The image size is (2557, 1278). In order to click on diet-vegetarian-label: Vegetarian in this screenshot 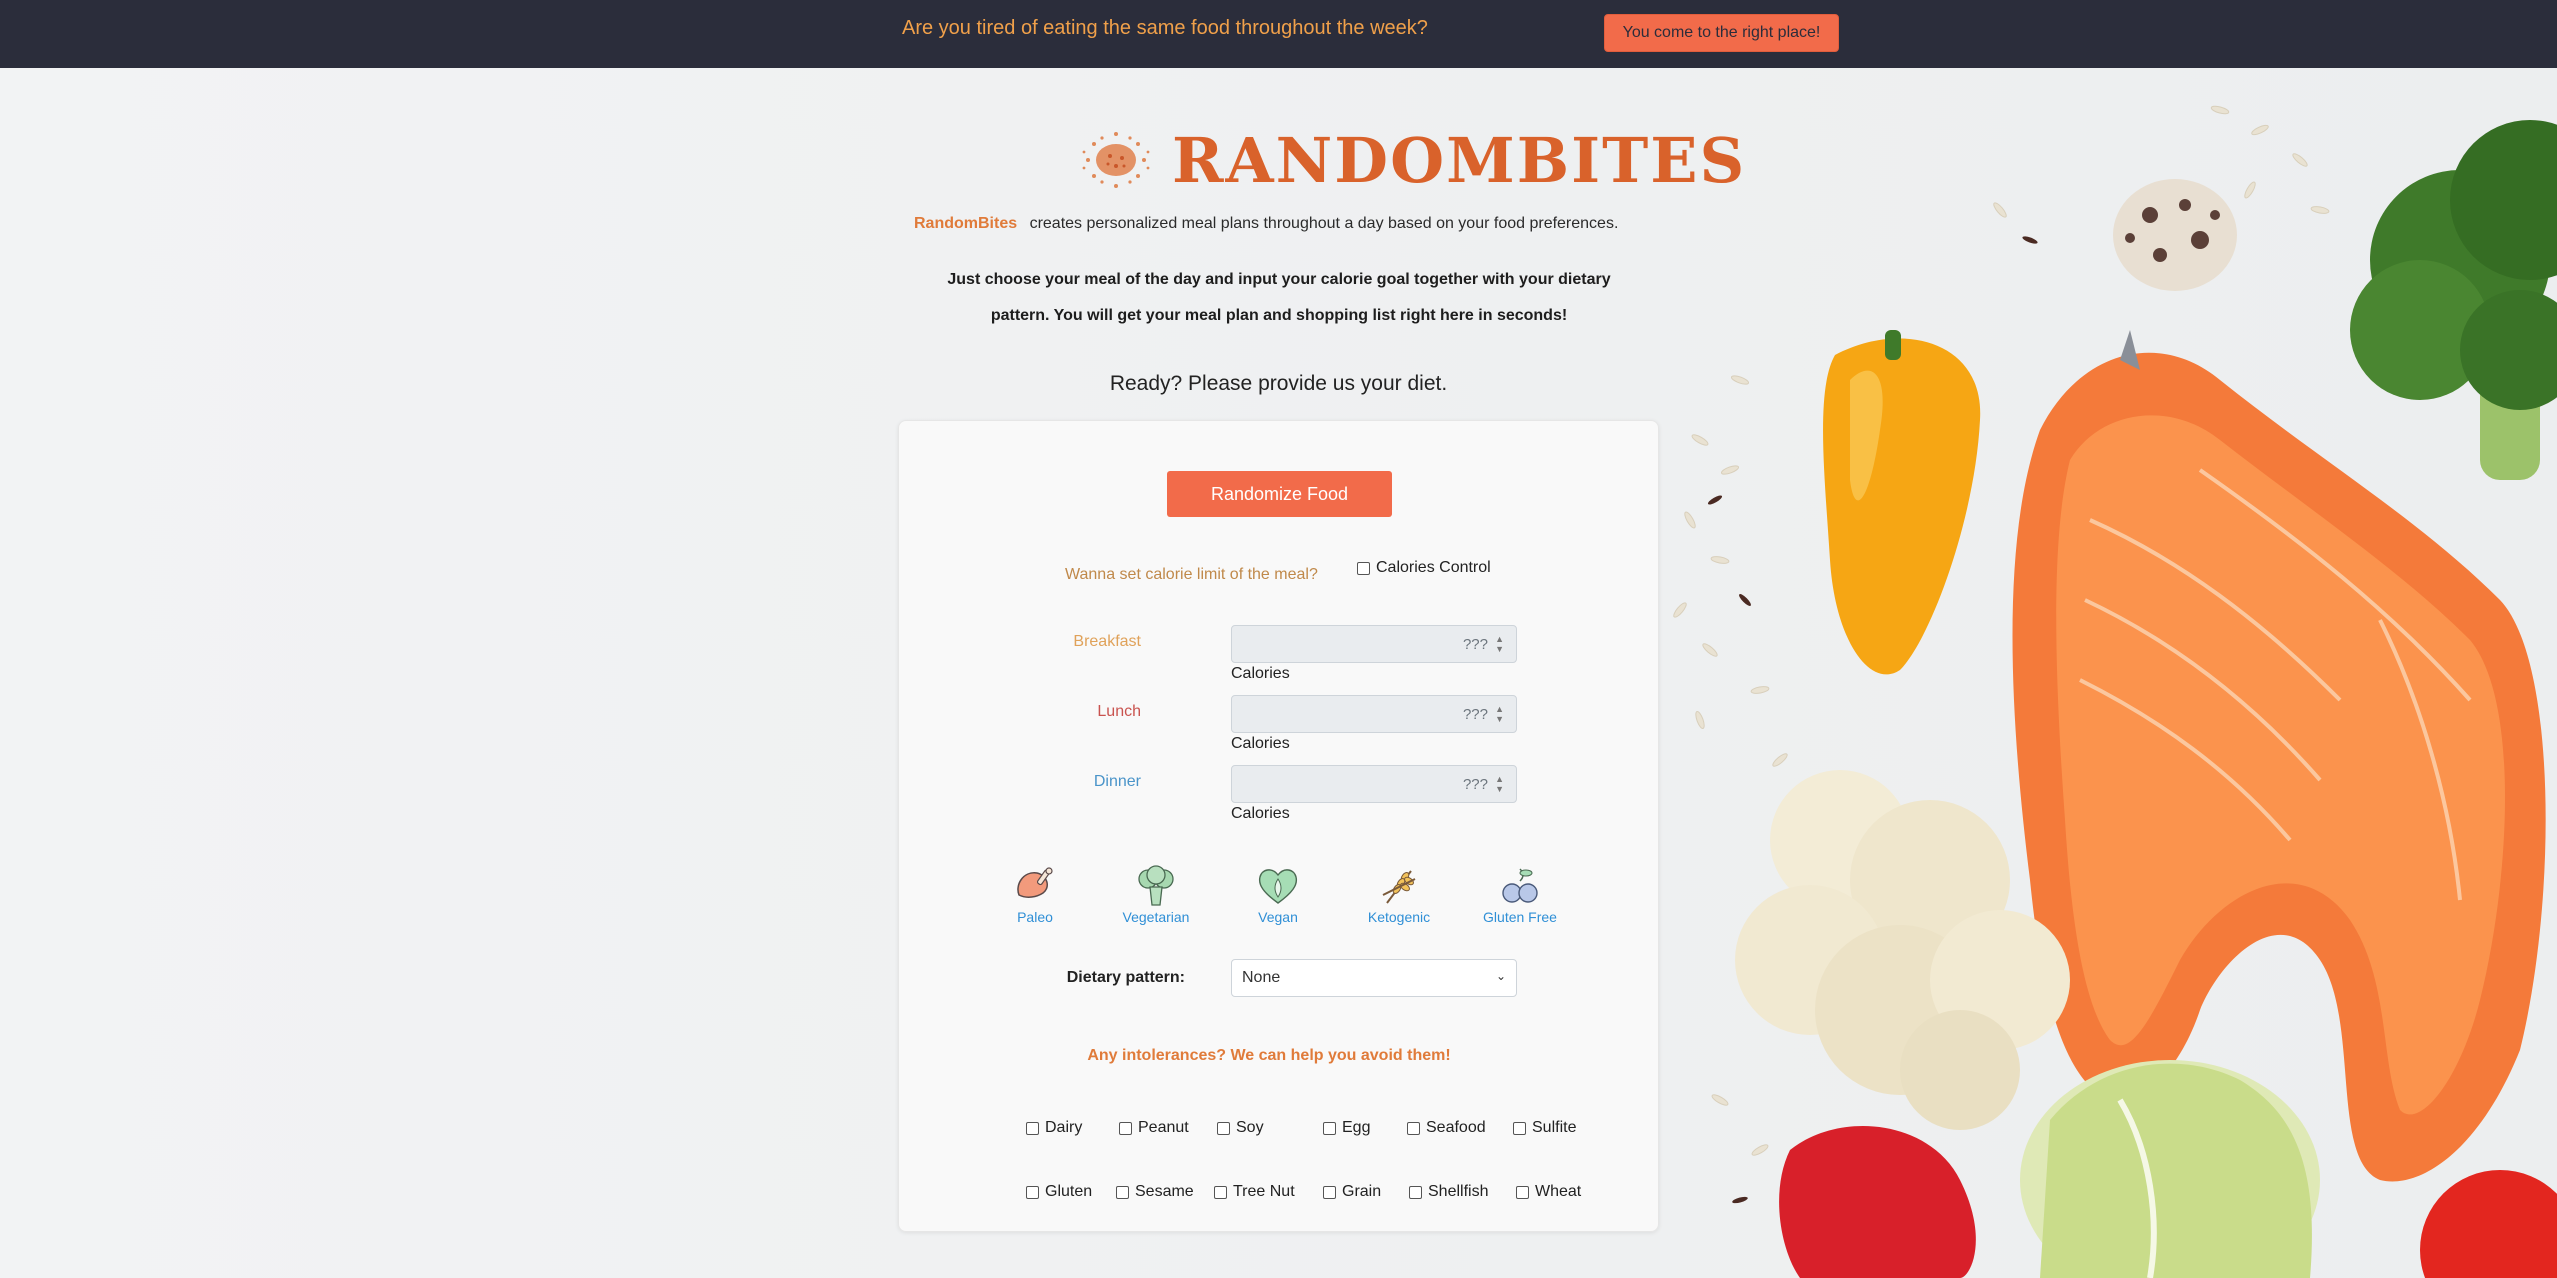, I will do `click(1156, 917)`.